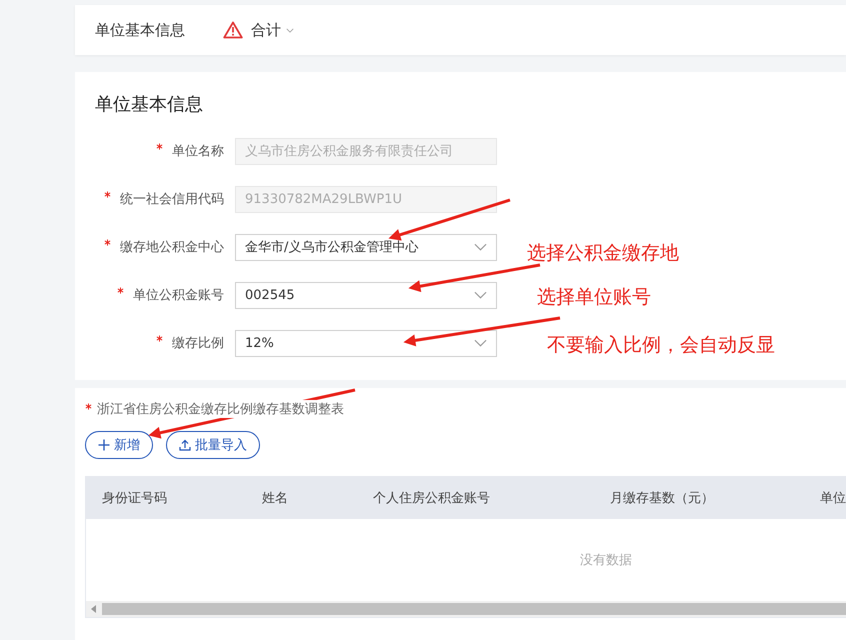  What do you see at coordinates (832, 498) in the screenshot?
I see `column-header: 单位` at bounding box center [832, 498].